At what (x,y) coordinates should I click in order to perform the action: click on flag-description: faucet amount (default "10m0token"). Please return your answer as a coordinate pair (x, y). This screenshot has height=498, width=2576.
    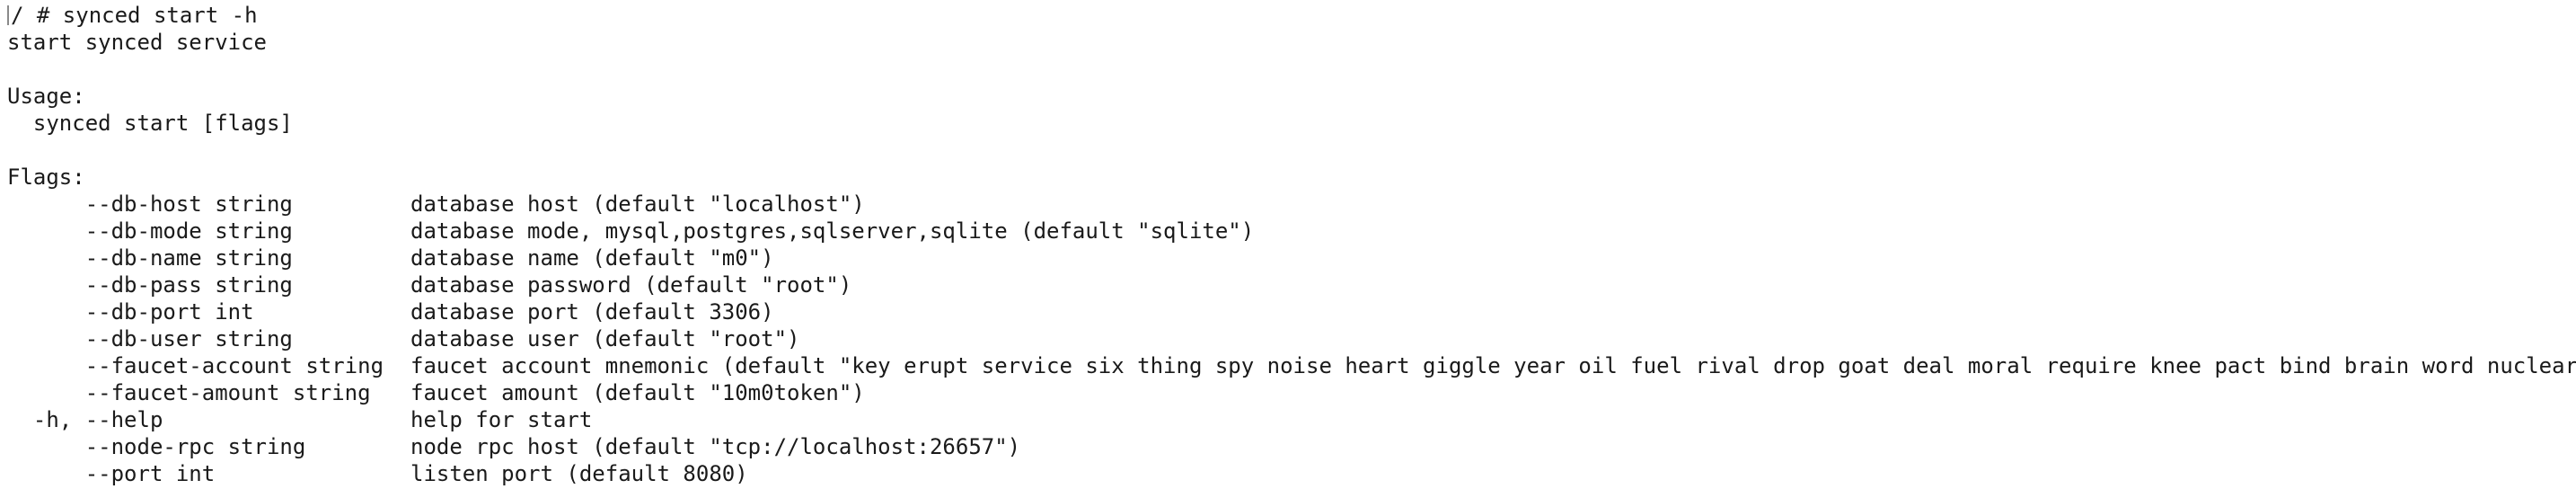
    Looking at the image, I should click on (637, 392).